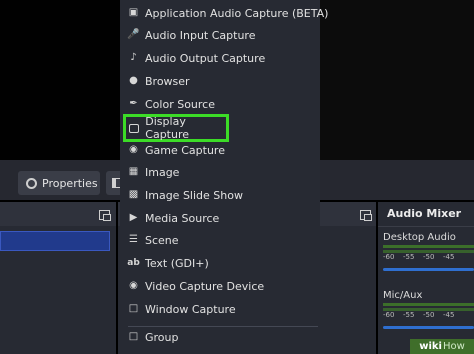 This screenshot has width=474, height=354. Describe the element at coordinates (426, 226) in the screenshot. I see `divider` at that location.